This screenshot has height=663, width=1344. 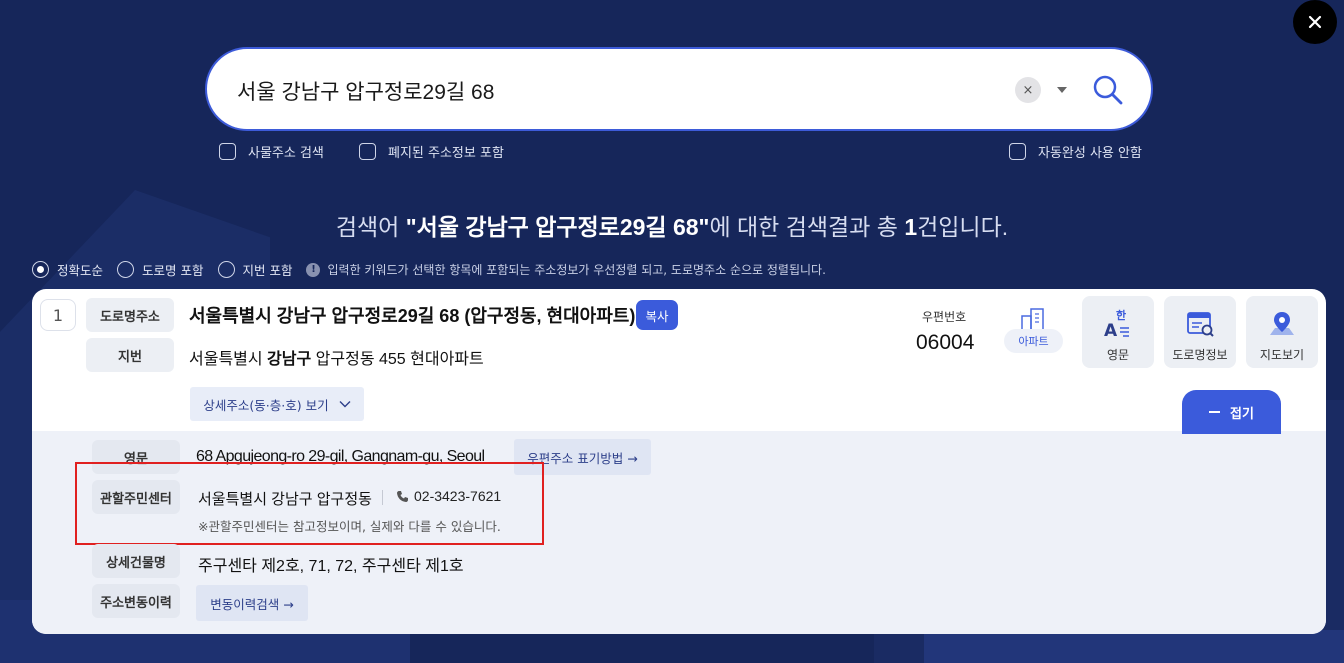 What do you see at coordinates (944, 317) in the screenshot?
I see `postal-code-label: 우편번호` at bounding box center [944, 317].